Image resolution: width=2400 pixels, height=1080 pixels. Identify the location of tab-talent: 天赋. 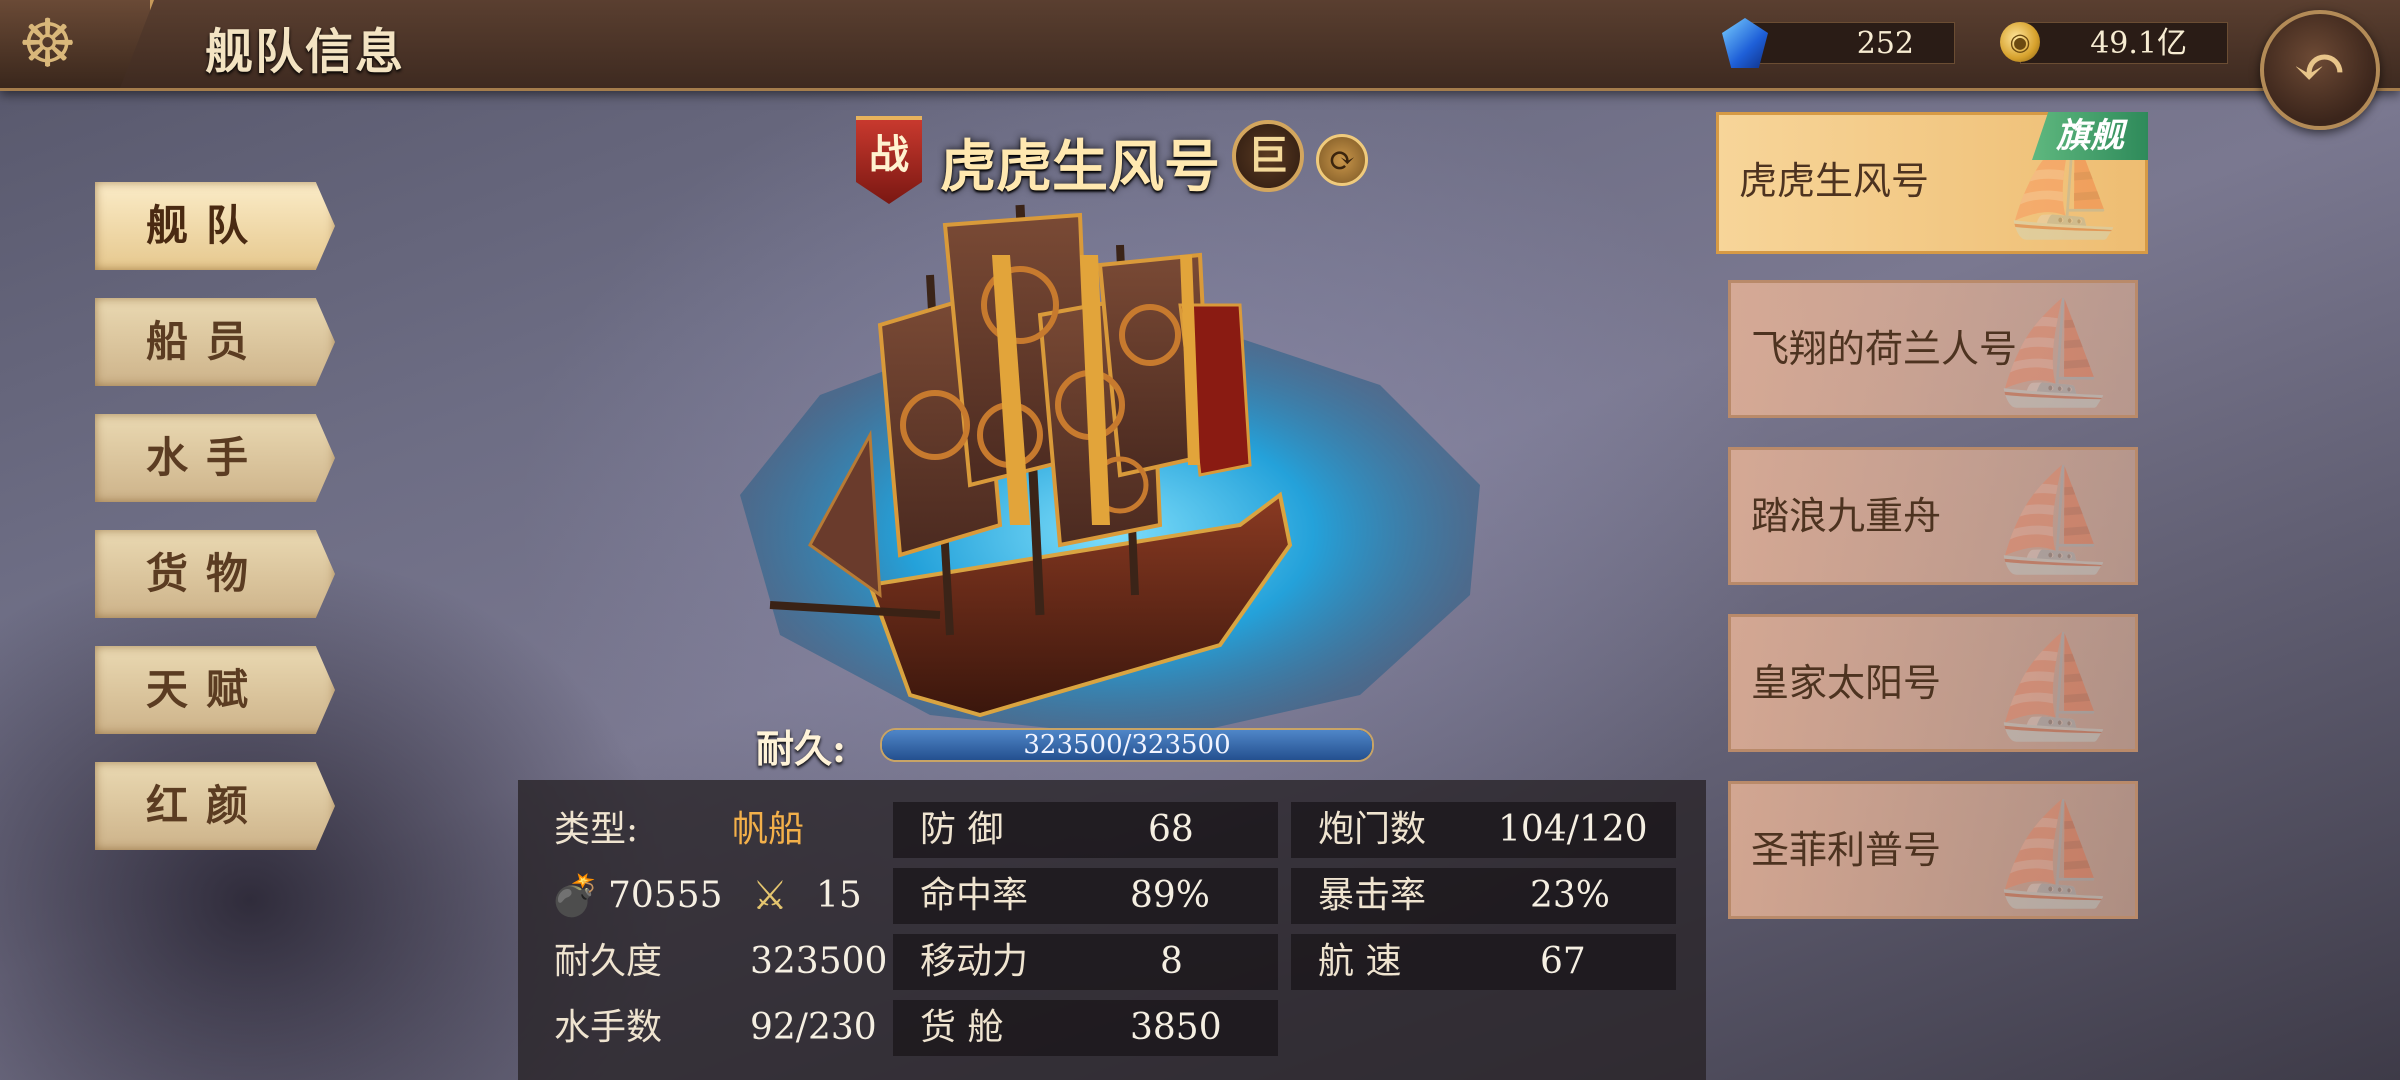
(215, 690).